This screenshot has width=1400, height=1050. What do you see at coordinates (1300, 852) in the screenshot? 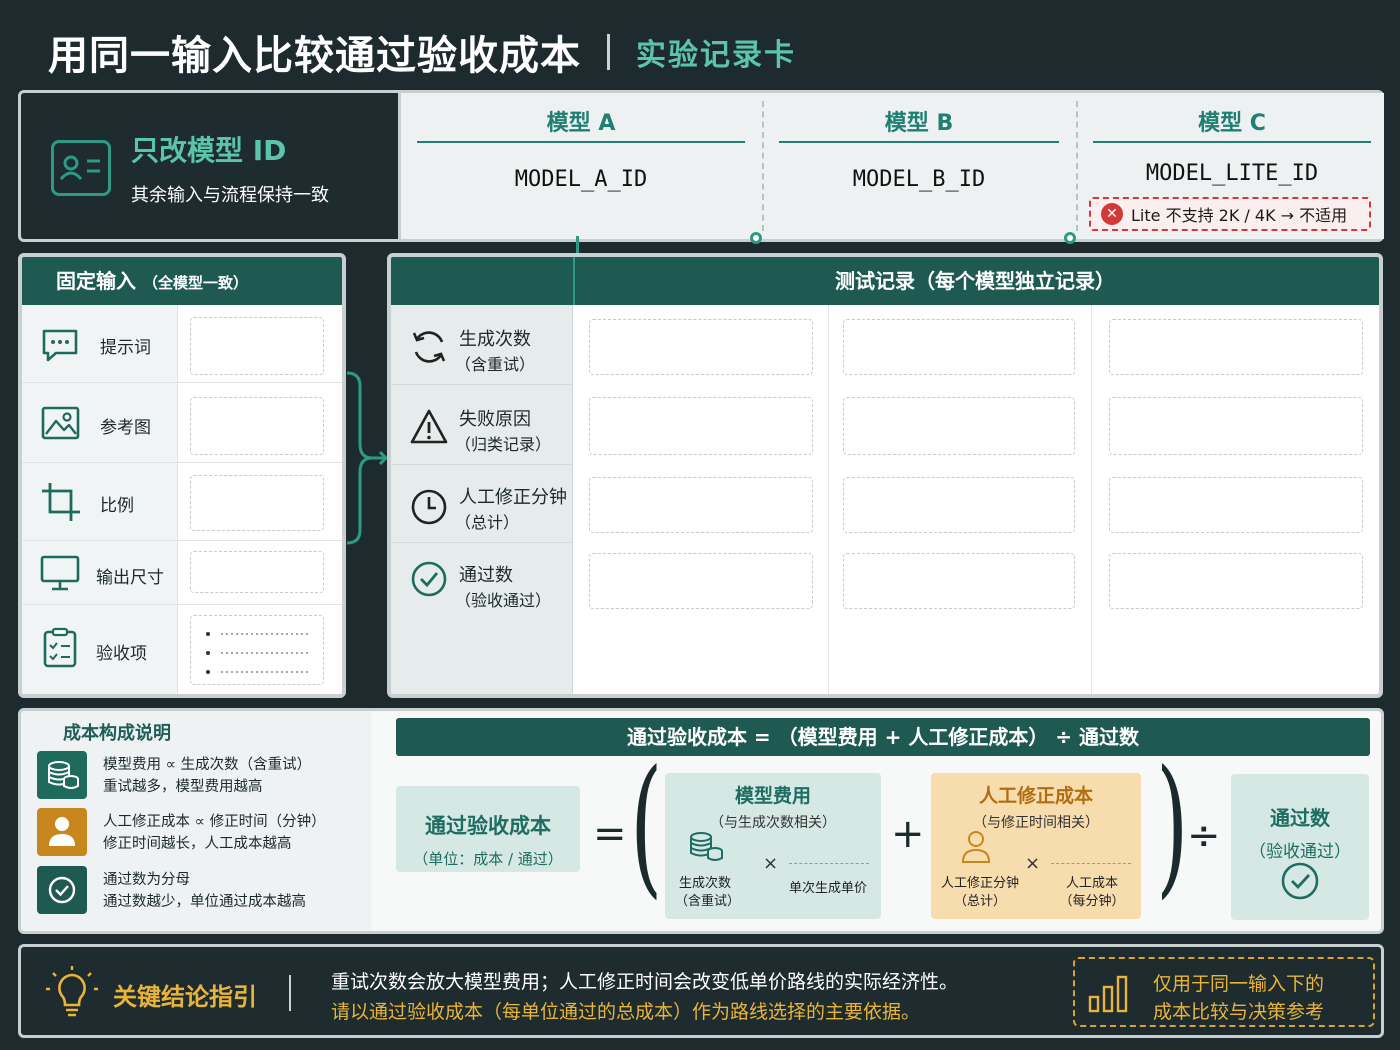
I see `passes-note: （验收通过）` at bounding box center [1300, 852].